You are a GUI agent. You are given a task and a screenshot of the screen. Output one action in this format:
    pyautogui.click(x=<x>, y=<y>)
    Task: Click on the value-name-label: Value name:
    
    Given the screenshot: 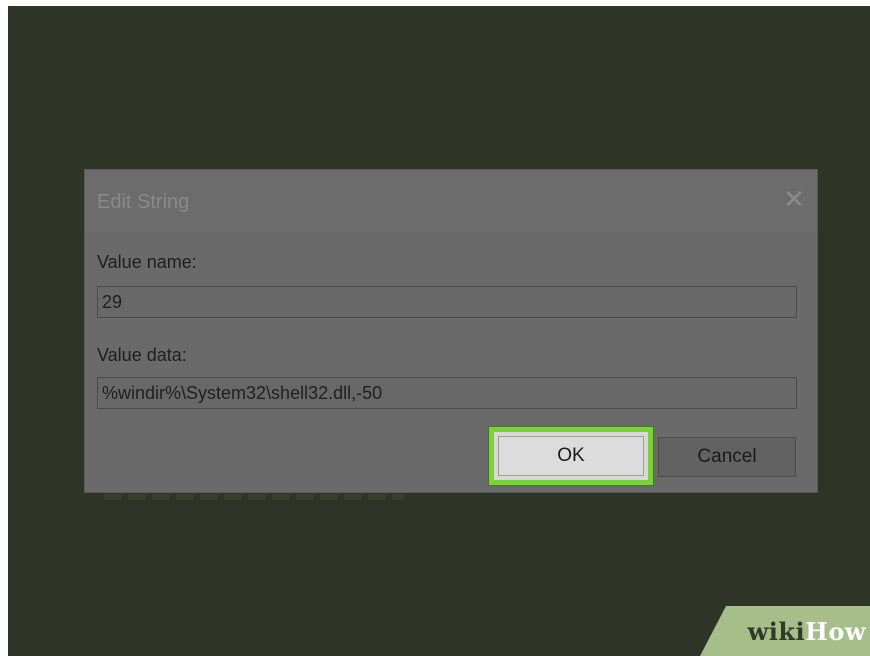 What is the action you would take?
    pyautogui.click(x=147, y=262)
    